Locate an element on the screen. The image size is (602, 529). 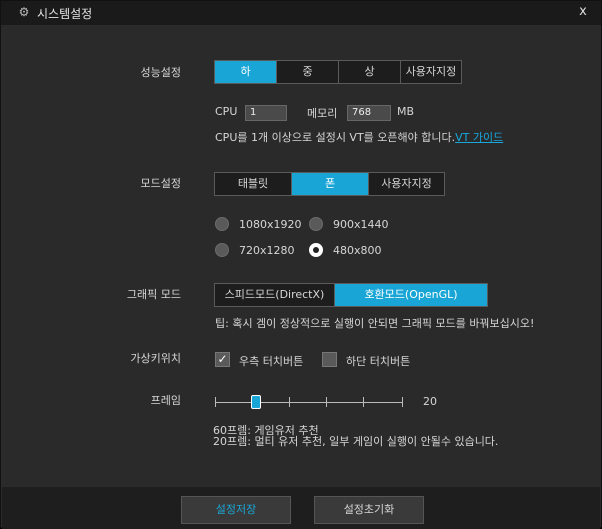
memory-unit: MB is located at coordinates (406, 111).